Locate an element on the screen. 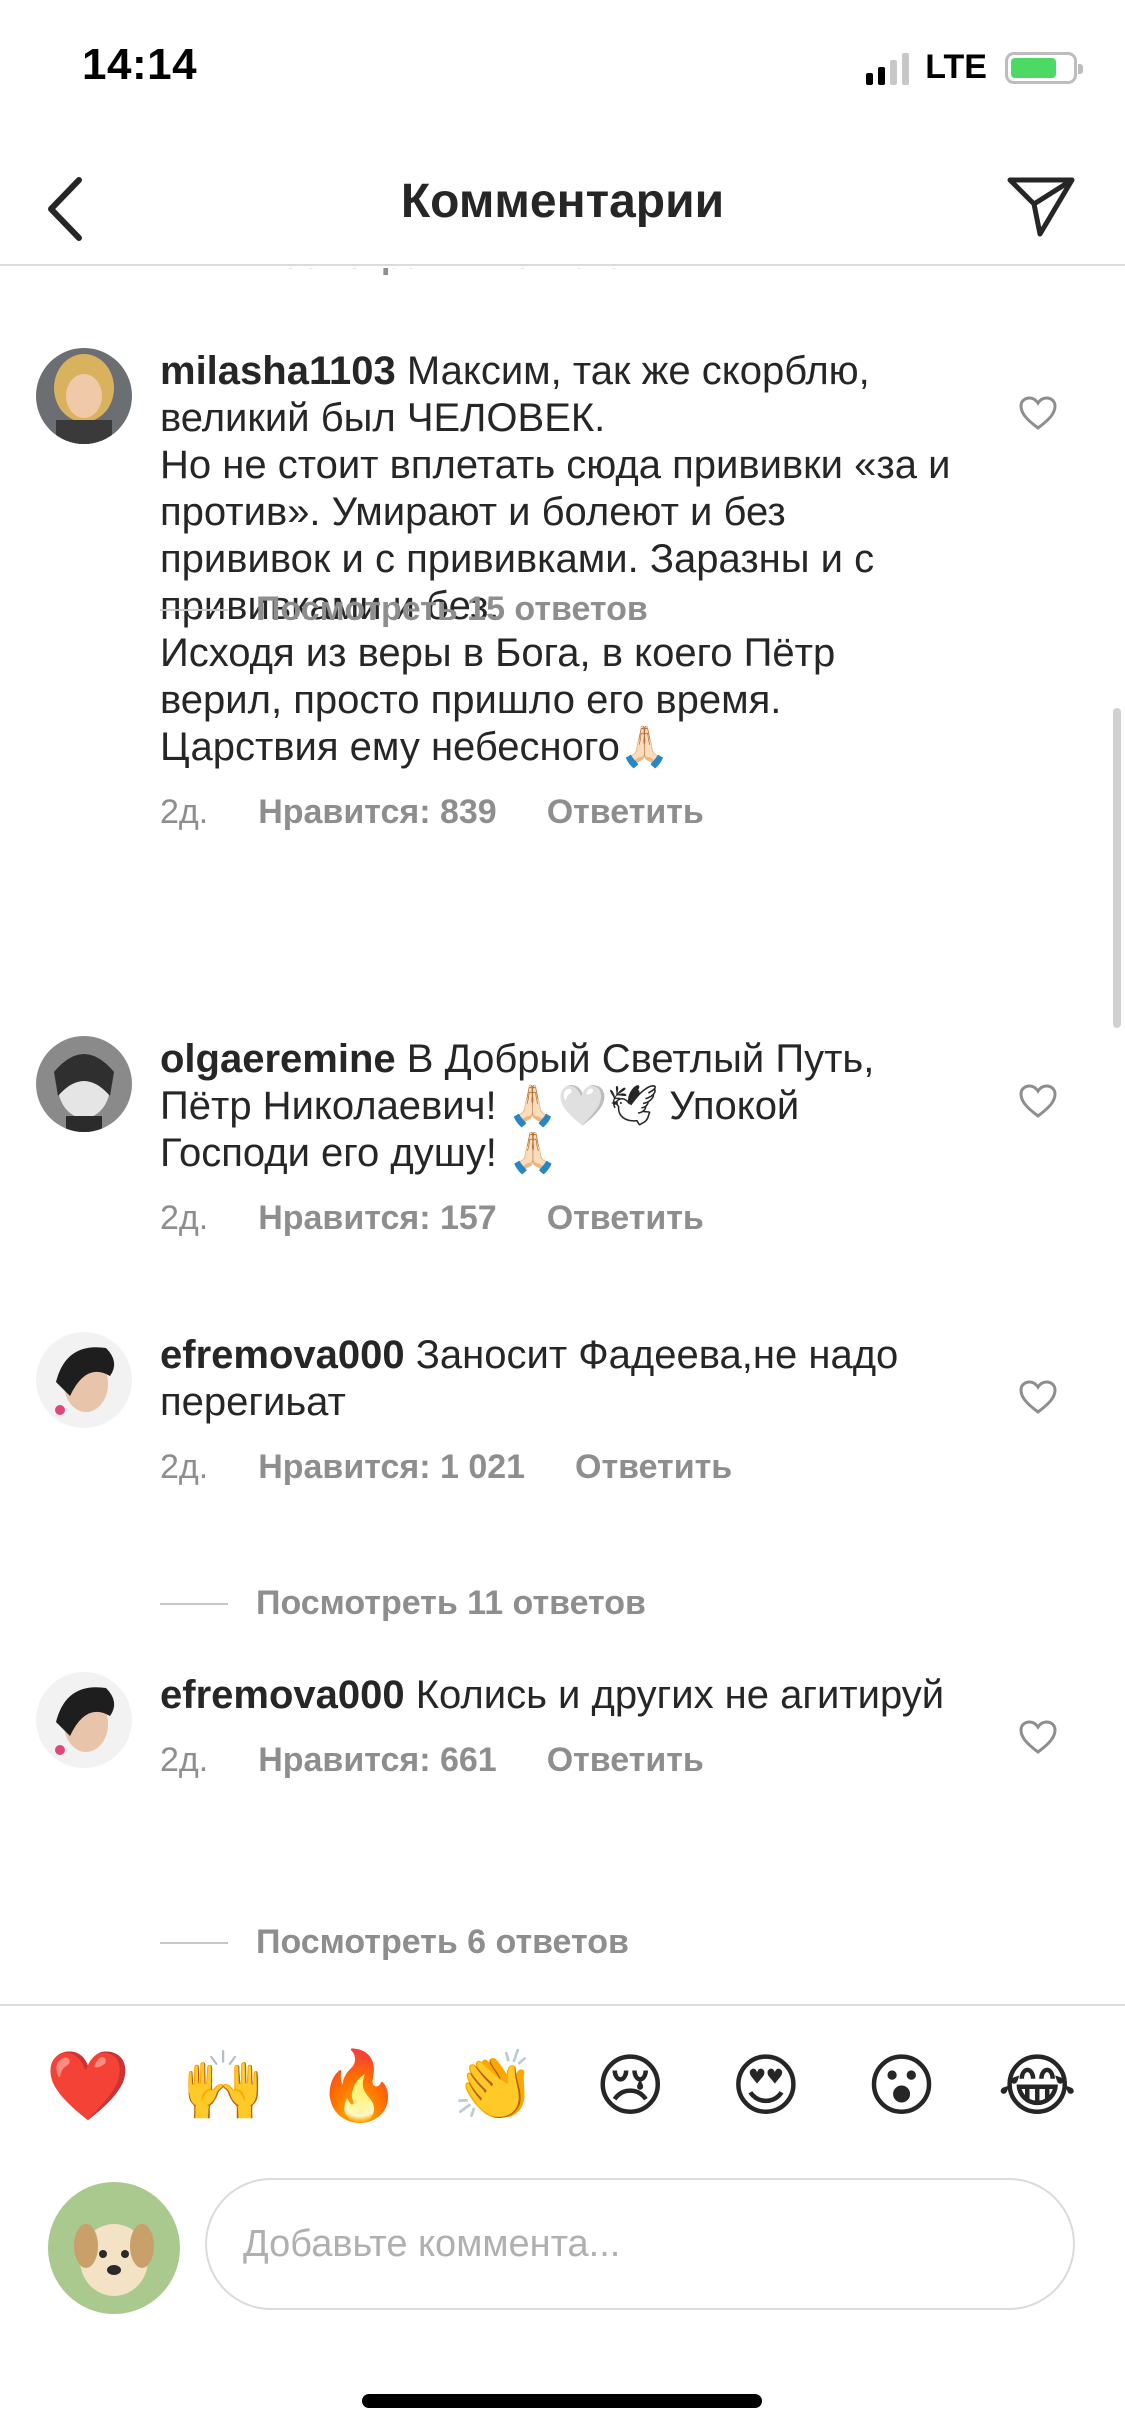  likes-count: Нравится: 1 021 is located at coordinates (391, 1467).